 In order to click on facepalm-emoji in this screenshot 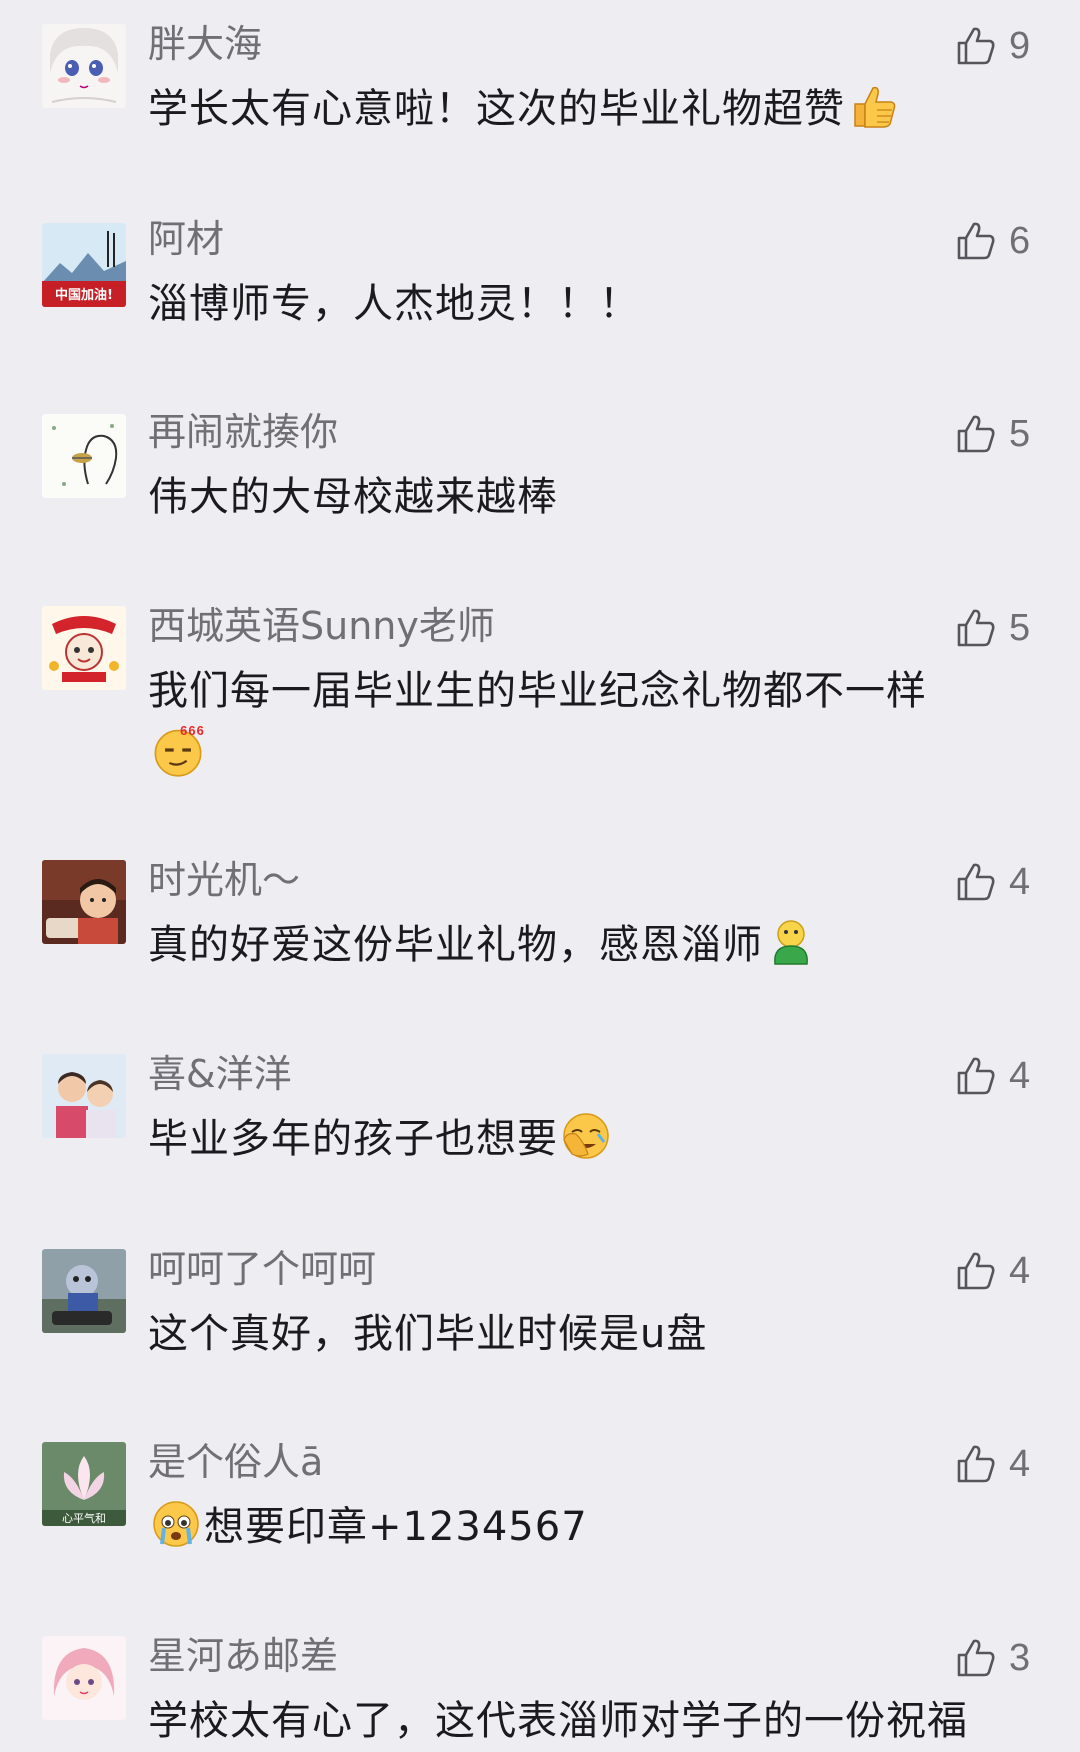, I will do `click(586, 1136)`.